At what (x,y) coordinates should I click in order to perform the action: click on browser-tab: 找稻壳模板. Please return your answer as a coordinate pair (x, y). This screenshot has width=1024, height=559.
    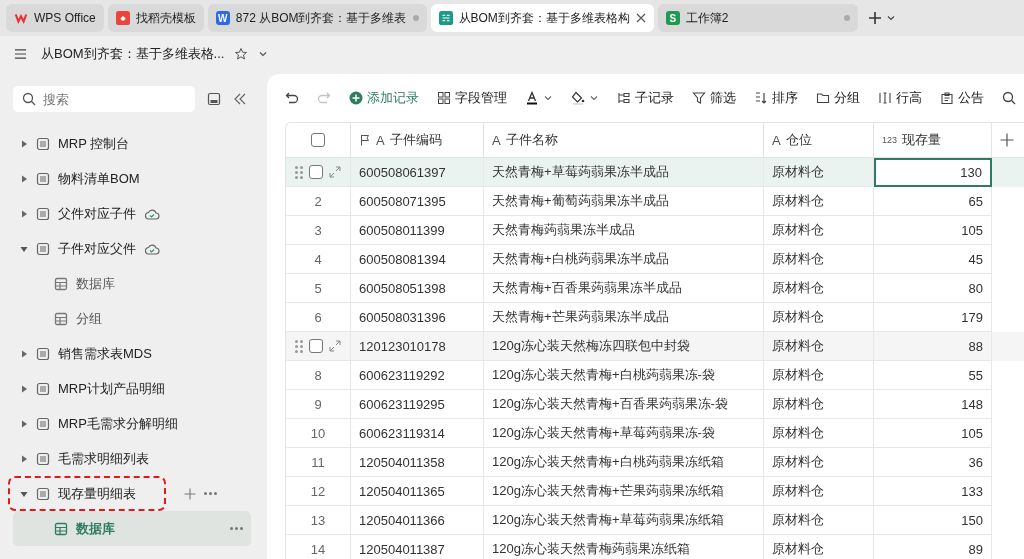
    Looking at the image, I should click on (155, 18).